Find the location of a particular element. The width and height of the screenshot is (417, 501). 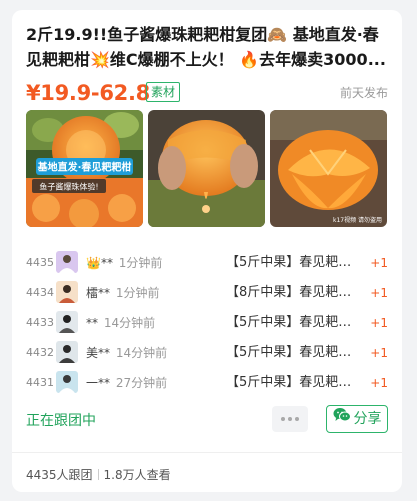

view-count: 1.8万人查看 is located at coordinates (137, 475).